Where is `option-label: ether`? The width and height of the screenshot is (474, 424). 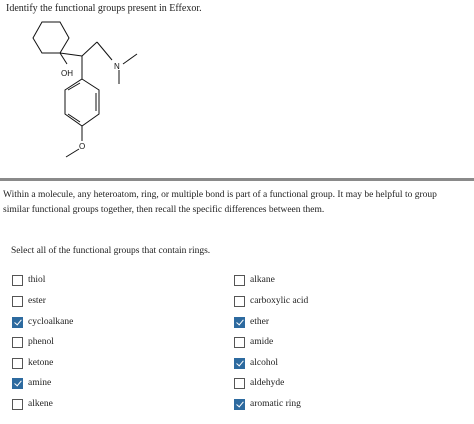
option-label: ether is located at coordinates (259, 322).